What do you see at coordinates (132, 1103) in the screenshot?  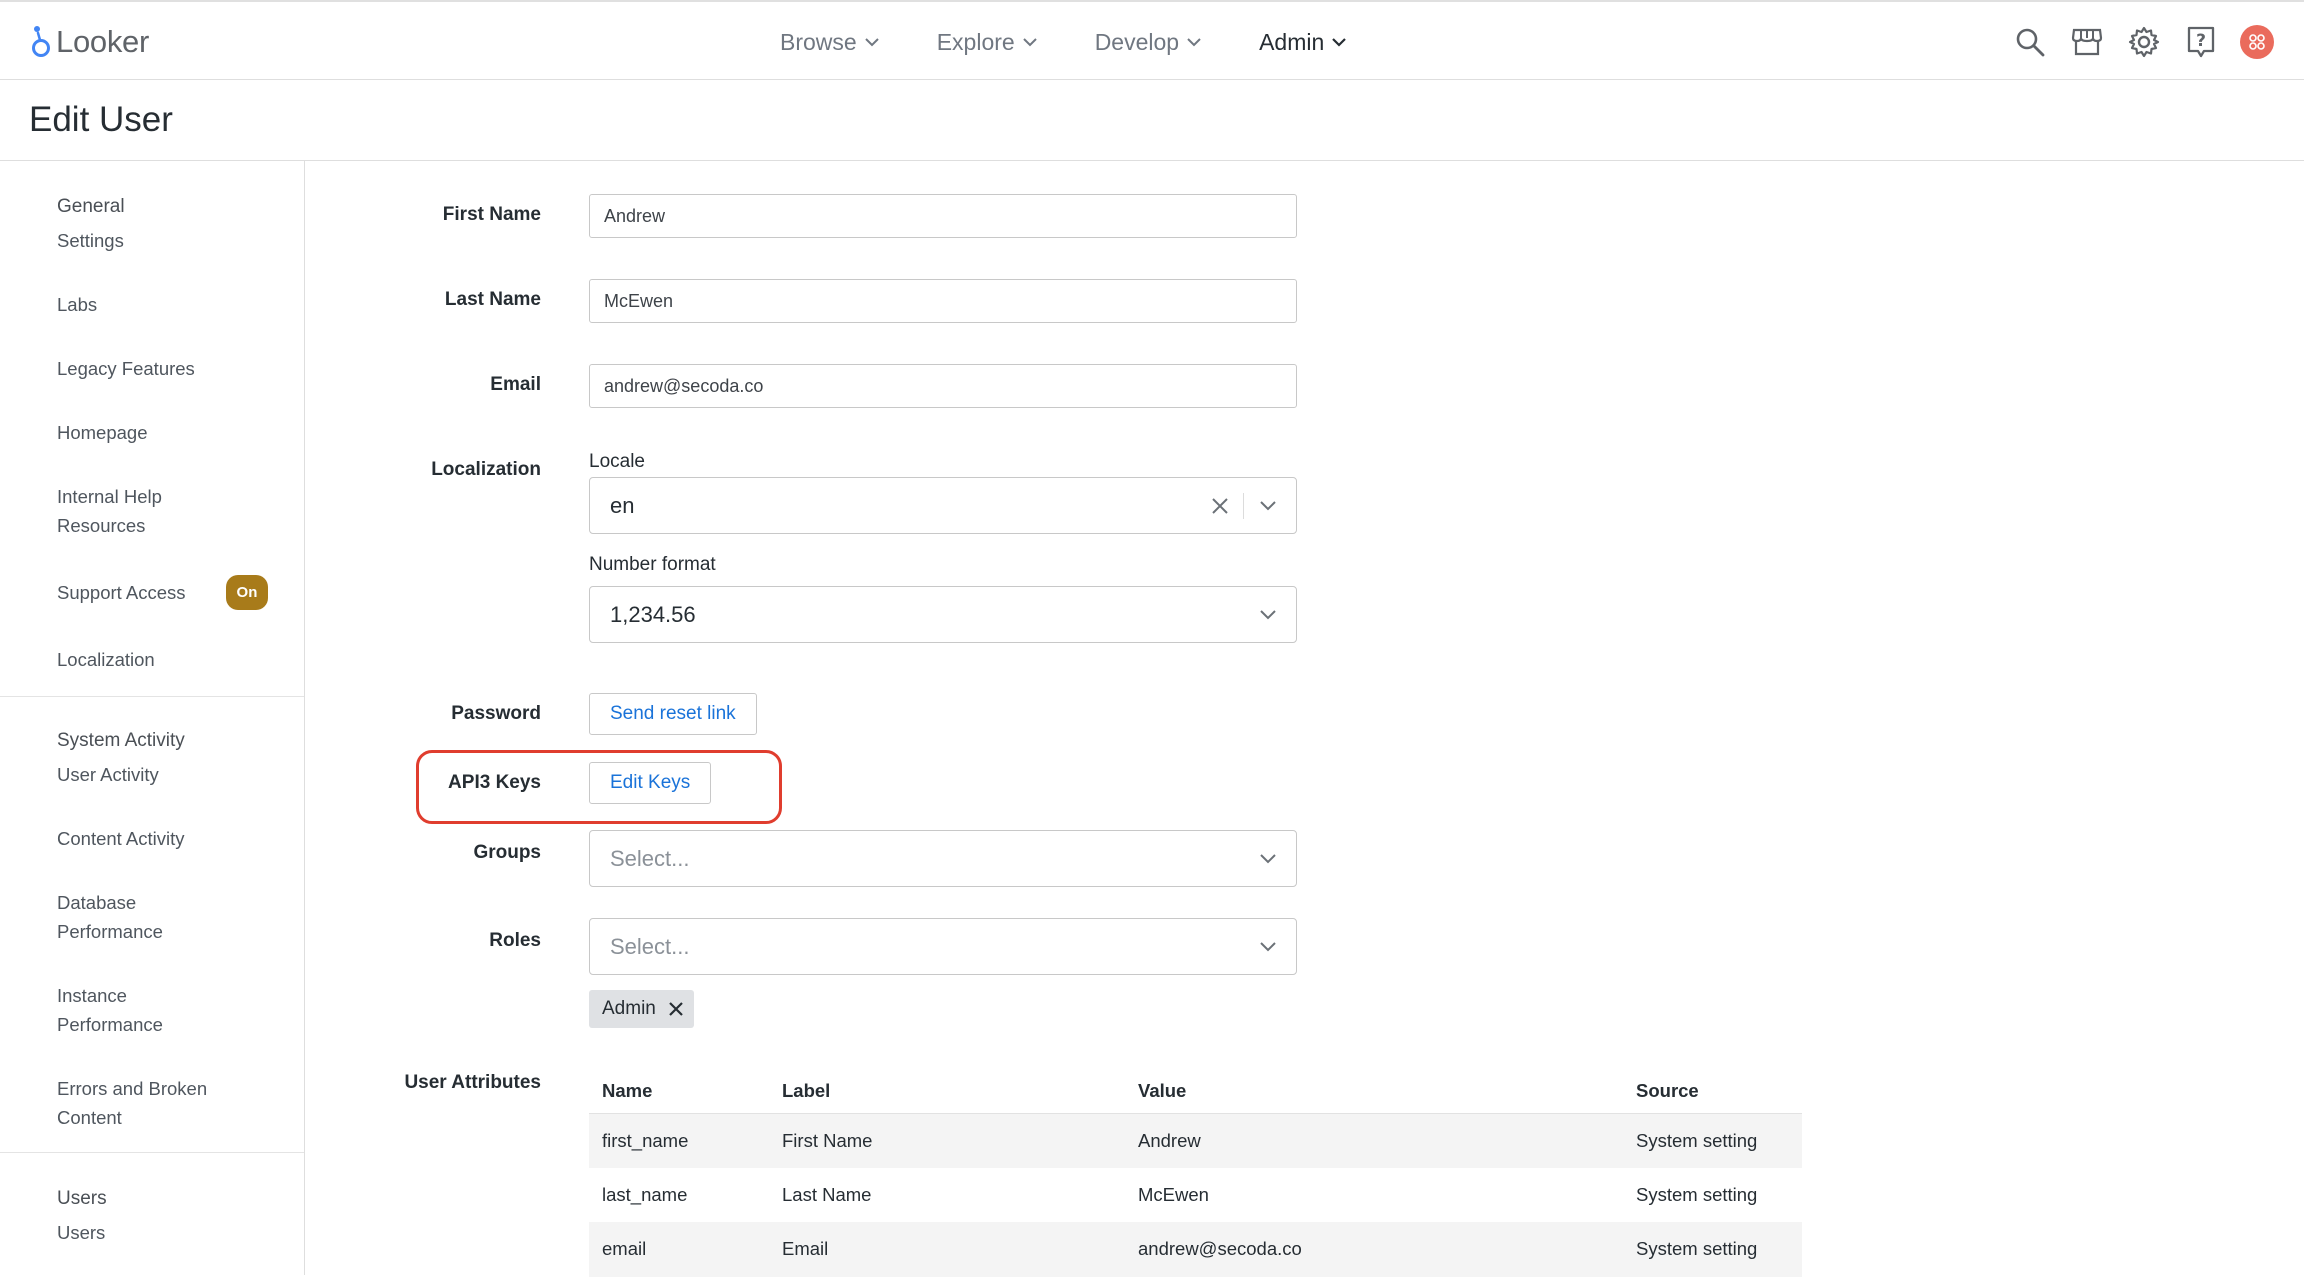 I see `sidebar-item-label: Errors and Broken Content` at bounding box center [132, 1103].